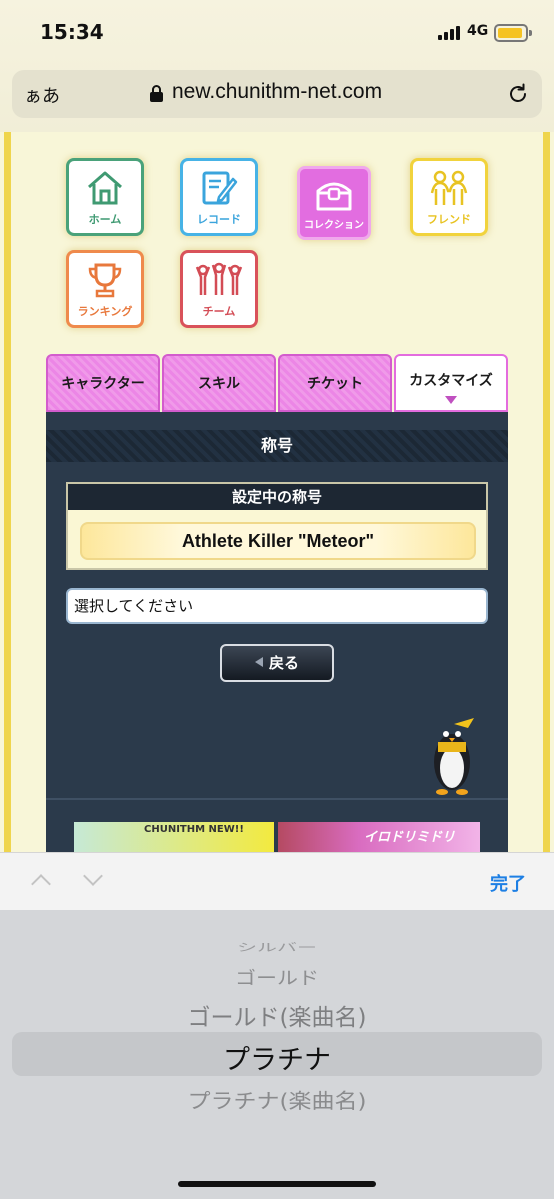  What do you see at coordinates (42, 95) in the screenshot?
I see `reader-aa-button: ぁあ` at bounding box center [42, 95].